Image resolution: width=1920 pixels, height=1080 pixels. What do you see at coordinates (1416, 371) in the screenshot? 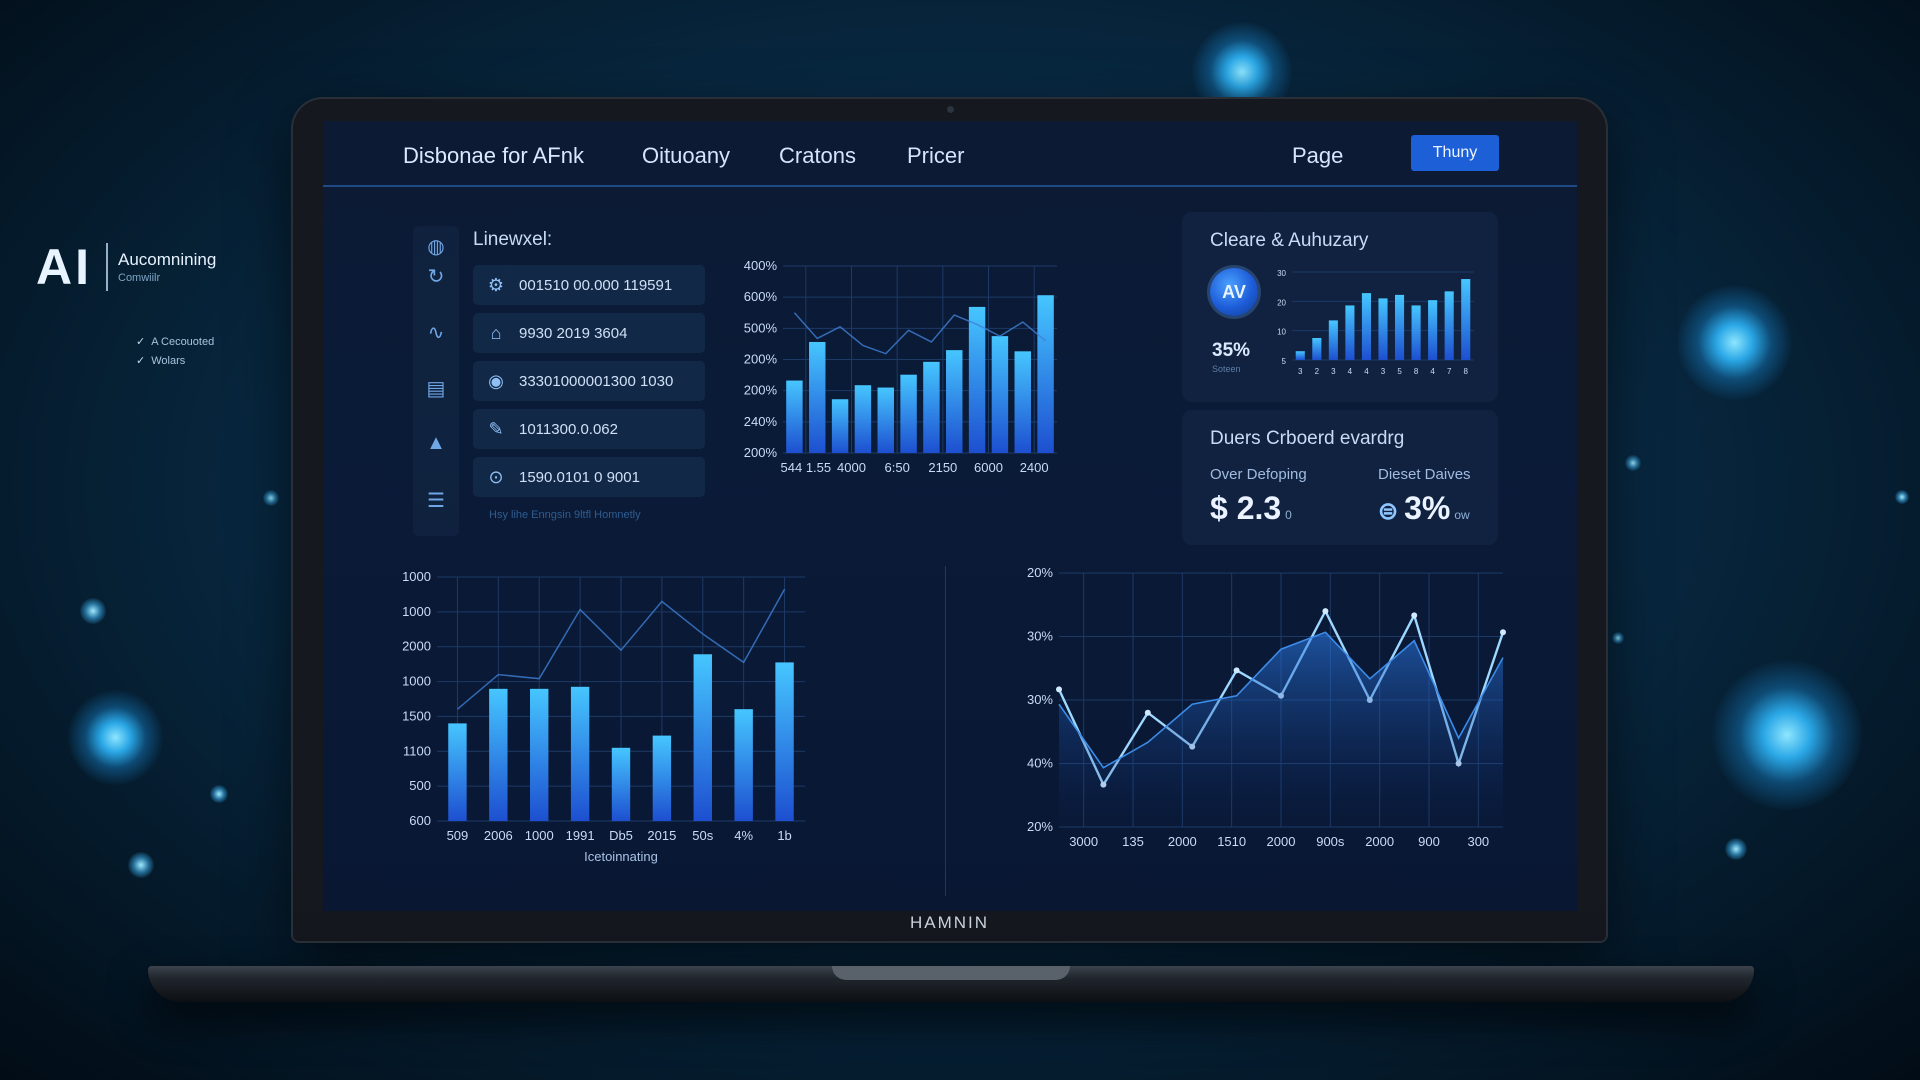
I see `x-tick-label: 8` at bounding box center [1416, 371].